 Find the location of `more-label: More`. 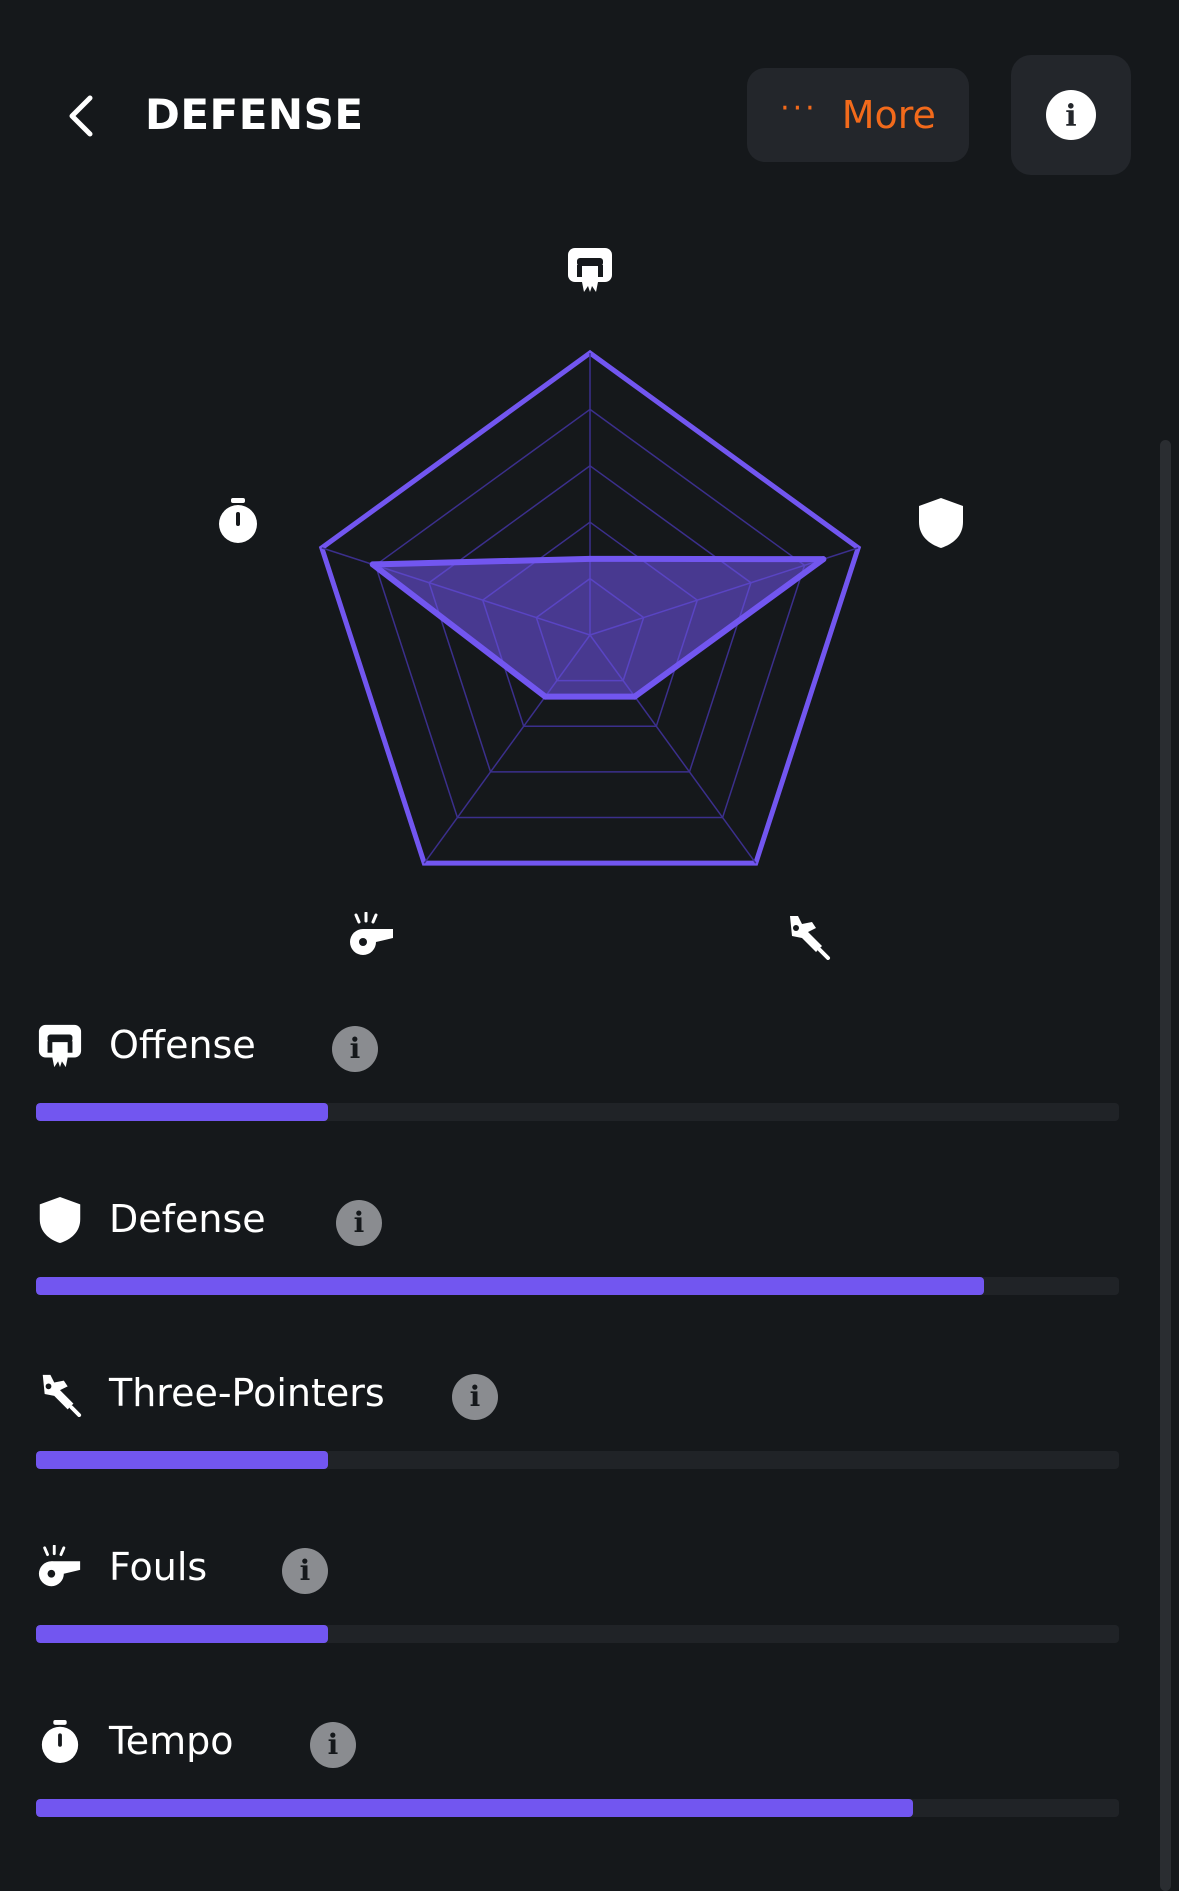

more-label: More is located at coordinates (888, 115).